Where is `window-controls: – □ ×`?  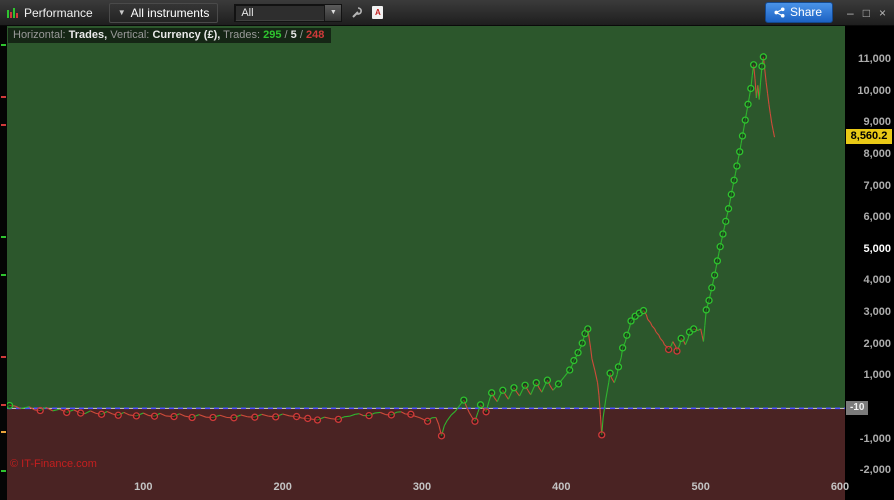
window-controls: – □ × is located at coordinates (866, 13).